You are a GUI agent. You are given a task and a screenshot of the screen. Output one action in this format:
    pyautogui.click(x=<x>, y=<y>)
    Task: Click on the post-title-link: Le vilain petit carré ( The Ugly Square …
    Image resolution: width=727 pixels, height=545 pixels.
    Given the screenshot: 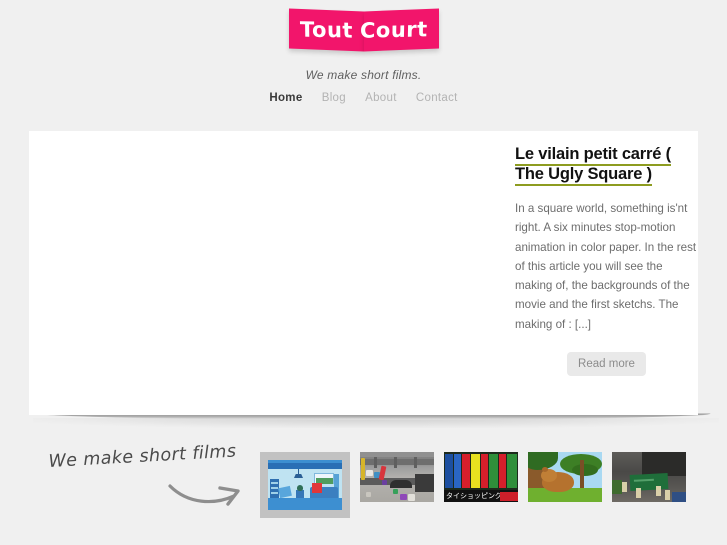 What is the action you would take?
    pyautogui.click(x=593, y=165)
    